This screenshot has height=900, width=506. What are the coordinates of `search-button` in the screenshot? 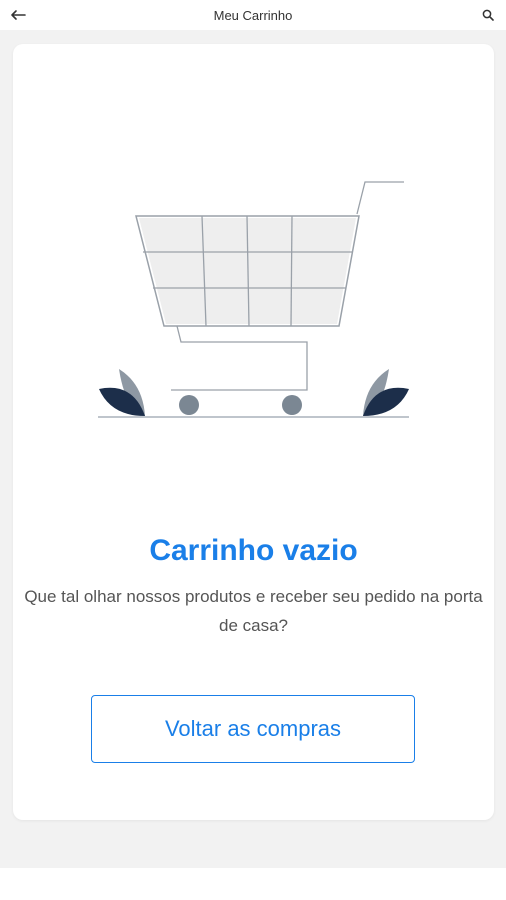 It's located at (488, 15).